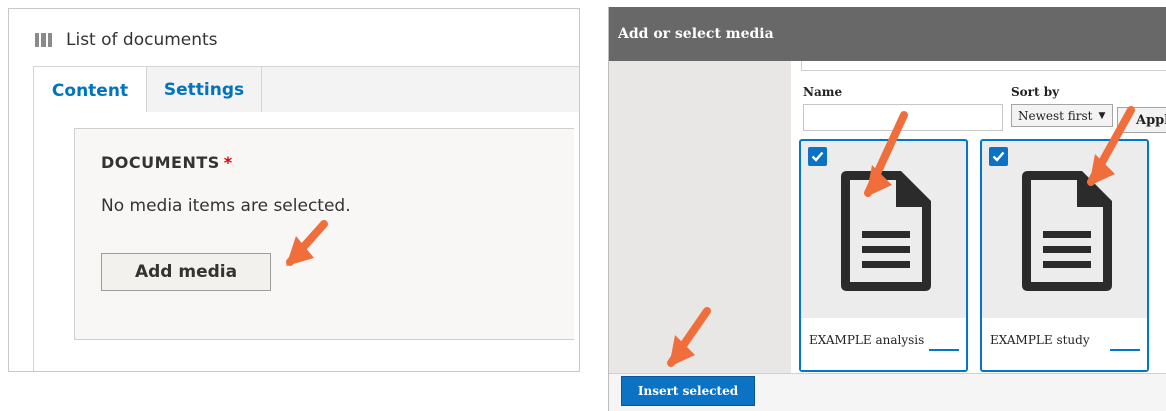 This screenshot has height=411, width=1166. Describe the element at coordinates (142, 40) in the screenshot. I see `form-title-text: List of documents` at that location.